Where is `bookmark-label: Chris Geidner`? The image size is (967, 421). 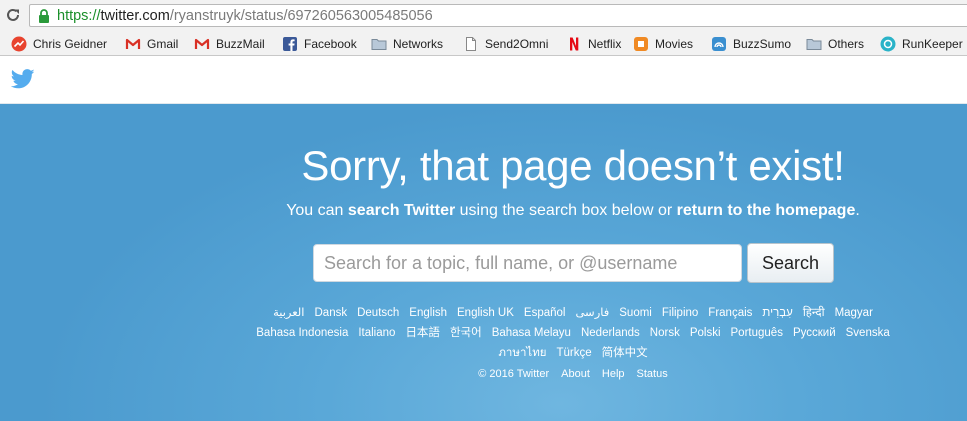 bookmark-label: Chris Geidner is located at coordinates (70, 44).